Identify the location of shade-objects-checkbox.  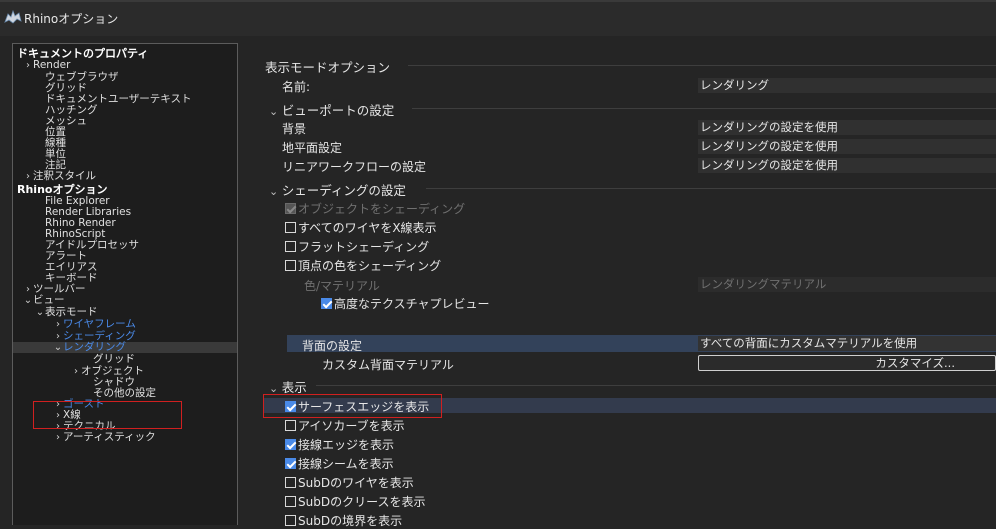
(290, 208).